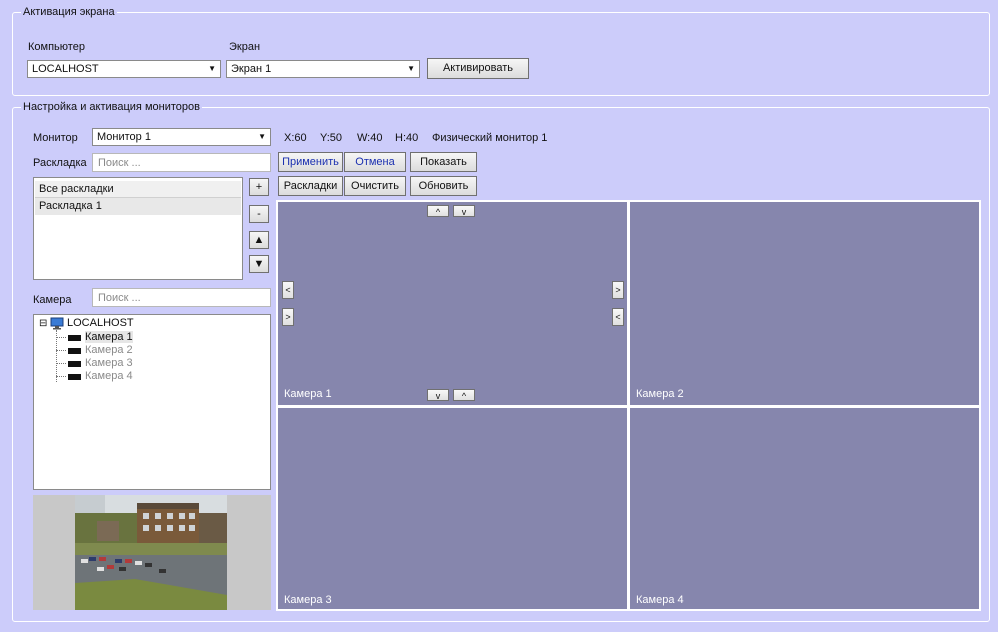 The height and width of the screenshot is (632, 998). What do you see at coordinates (452, 508) in the screenshot?
I see `grid-cell-3: Камера 3` at bounding box center [452, 508].